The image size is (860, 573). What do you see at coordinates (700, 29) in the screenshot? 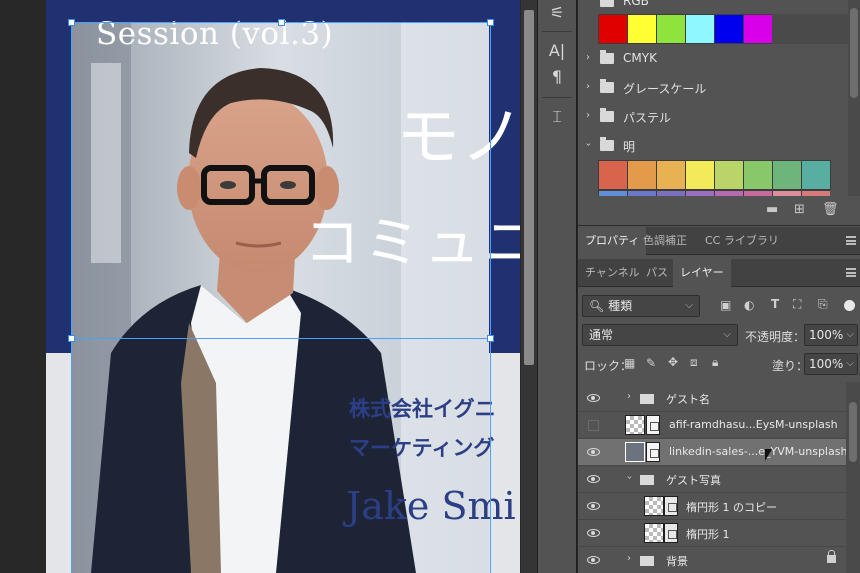
I see `swatch-cyan` at bounding box center [700, 29].